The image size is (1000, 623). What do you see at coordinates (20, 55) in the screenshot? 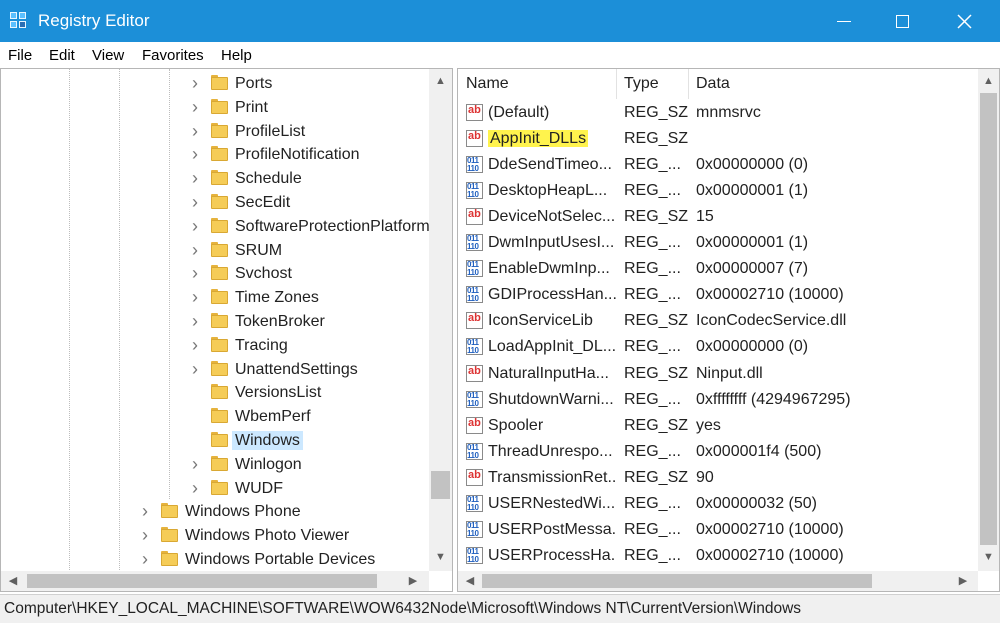
I see `menu-file: File` at bounding box center [20, 55].